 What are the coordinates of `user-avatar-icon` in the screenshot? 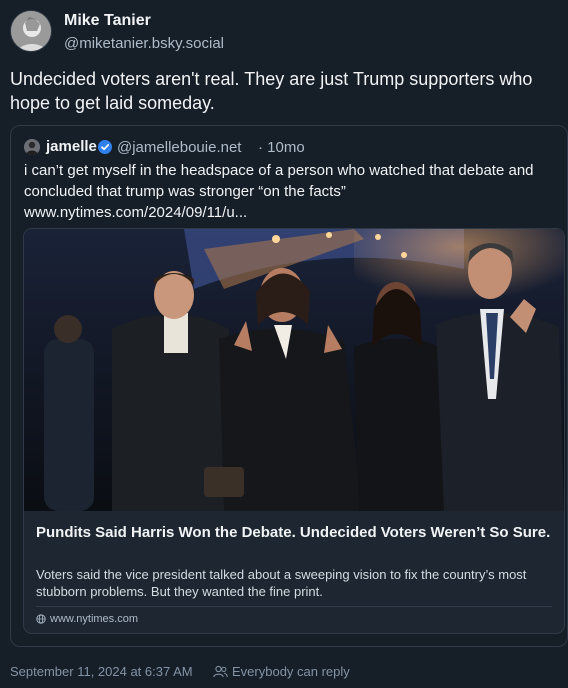 It's located at (31, 31).